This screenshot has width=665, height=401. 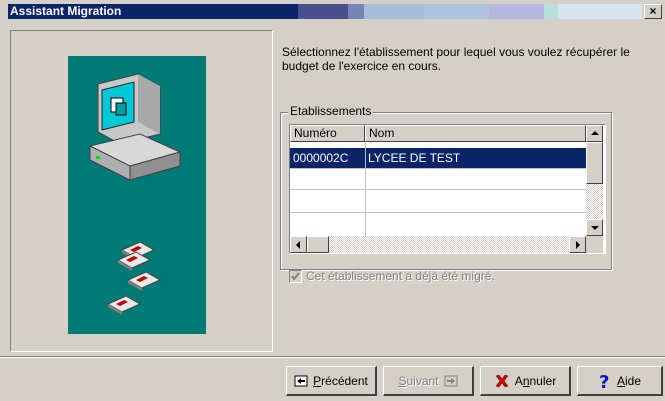 What do you see at coordinates (135, 127) in the screenshot?
I see `computer-icon` at bounding box center [135, 127].